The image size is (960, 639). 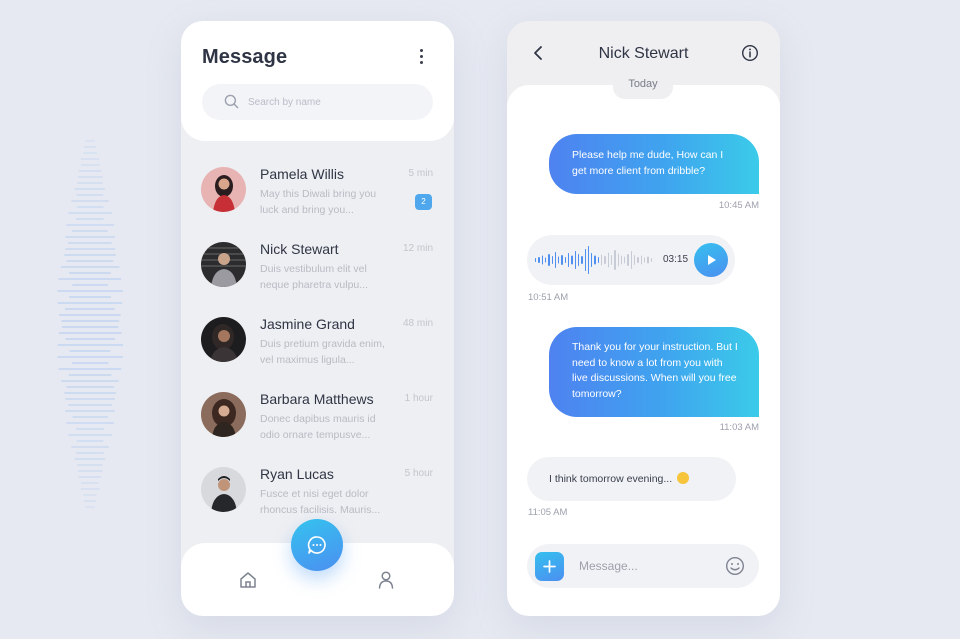 I want to click on plus-icon, so click(x=549, y=566).